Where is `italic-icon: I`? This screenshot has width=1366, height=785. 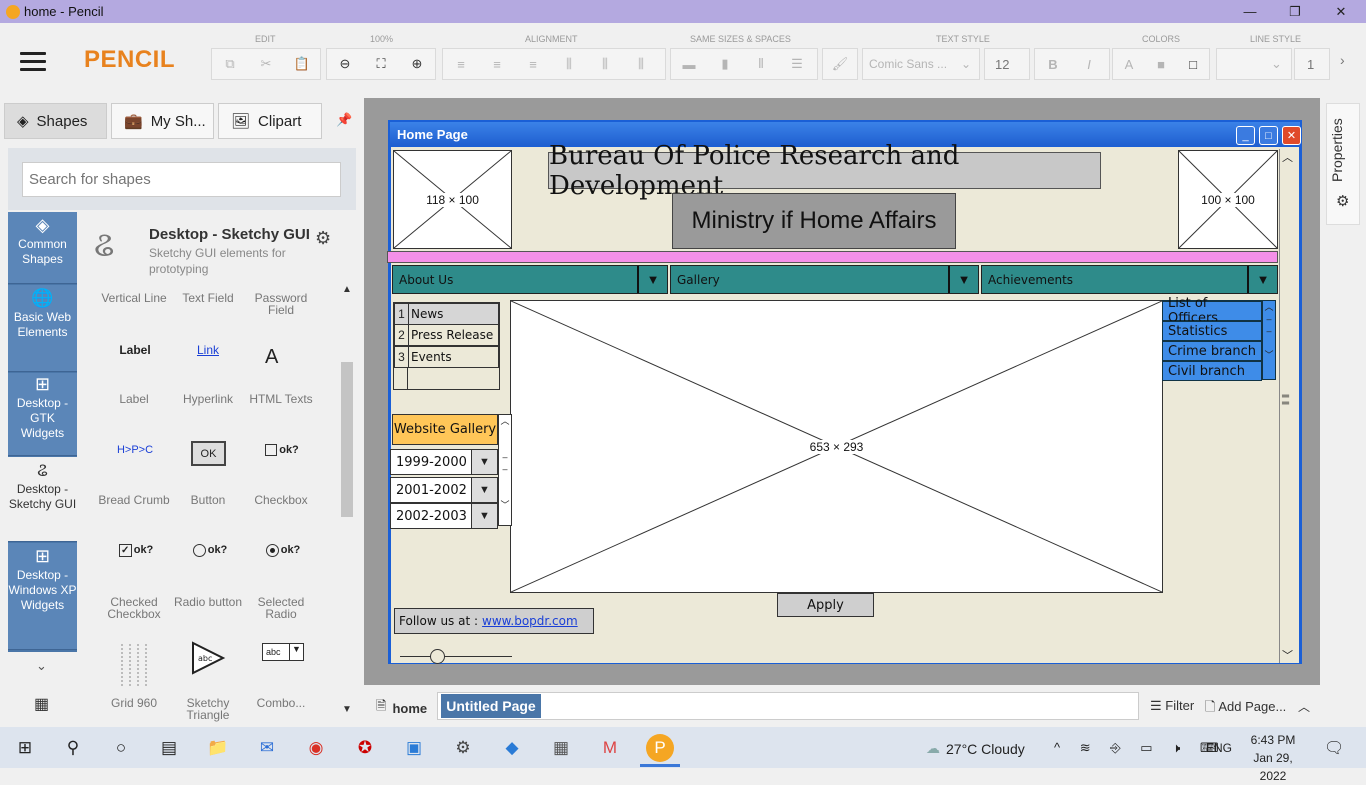
italic-icon: I is located at coordinates (1089, 64).